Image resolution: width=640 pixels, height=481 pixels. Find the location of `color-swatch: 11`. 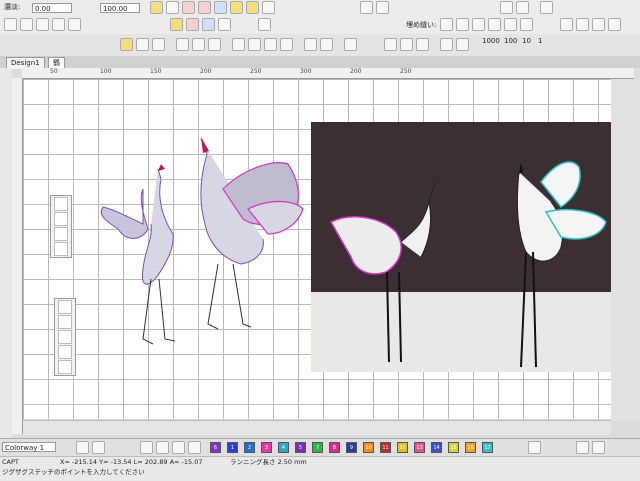

color-swatch: 11 is located at coordinates (385, 447).